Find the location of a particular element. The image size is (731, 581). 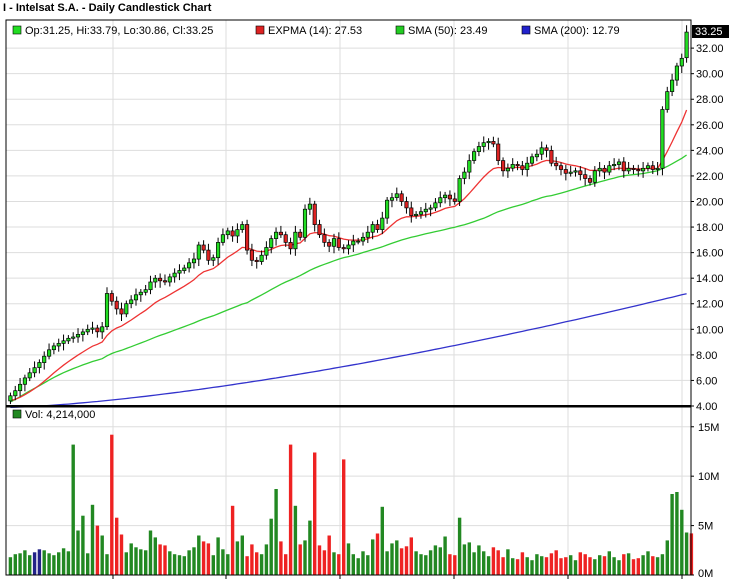

last-price-label: 33.25 is located at coordinates (709, 32).